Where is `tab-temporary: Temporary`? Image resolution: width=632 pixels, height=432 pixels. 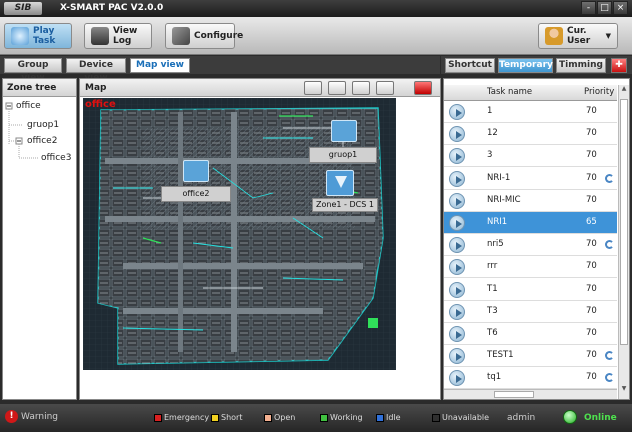 tab-temporary: Temporary is located at coordinates (525, 65).